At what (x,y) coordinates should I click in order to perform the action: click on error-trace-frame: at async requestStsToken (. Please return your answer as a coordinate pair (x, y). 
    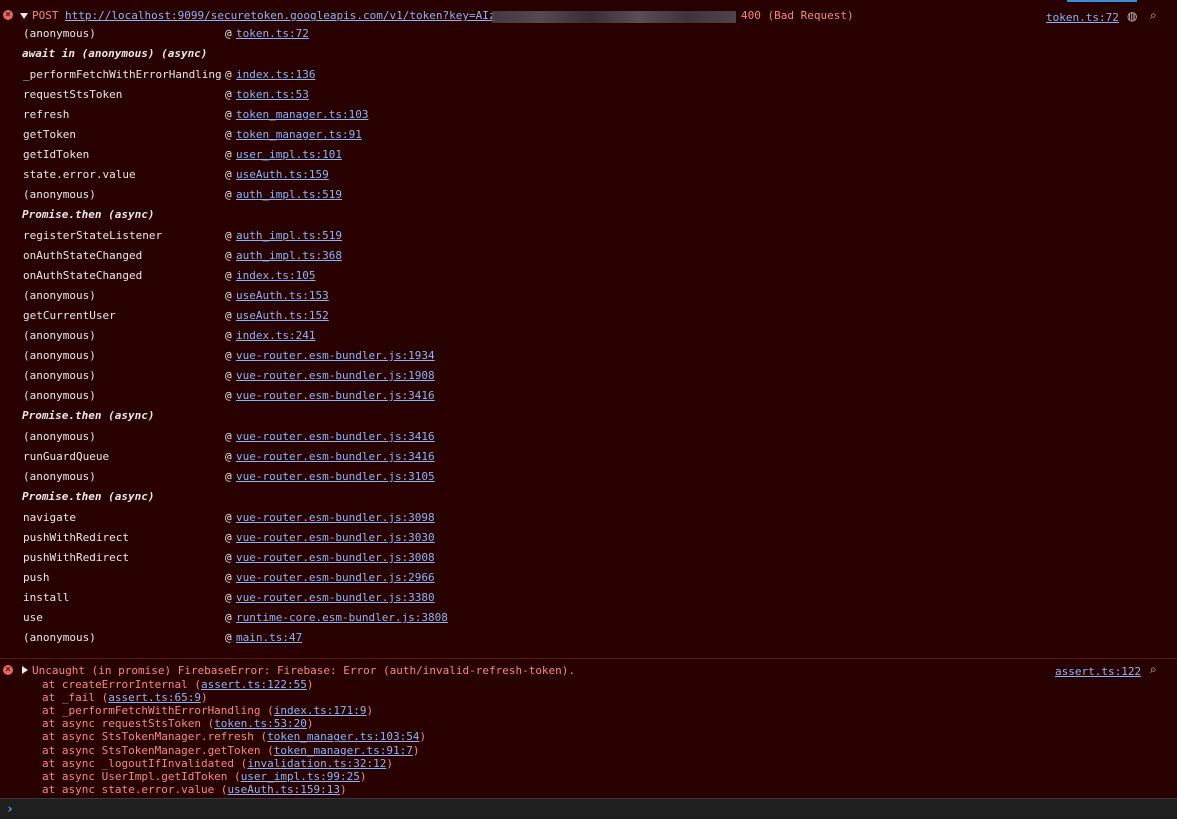
    Looking at the image, I should click on (128, 724).